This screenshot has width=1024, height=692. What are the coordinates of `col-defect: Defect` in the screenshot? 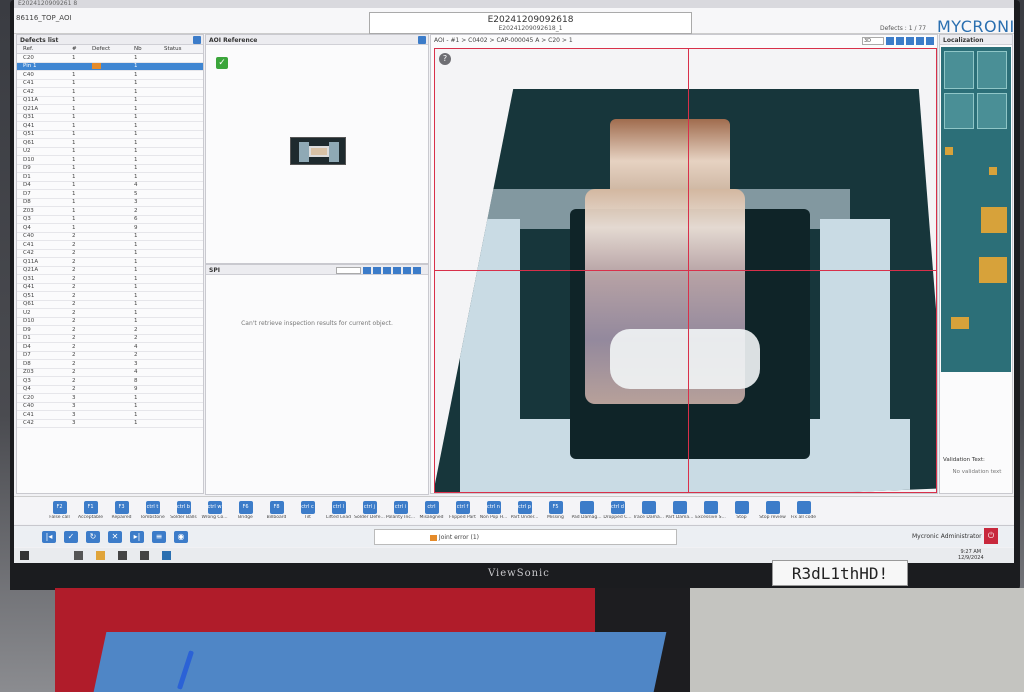 It's located at (113, 49).